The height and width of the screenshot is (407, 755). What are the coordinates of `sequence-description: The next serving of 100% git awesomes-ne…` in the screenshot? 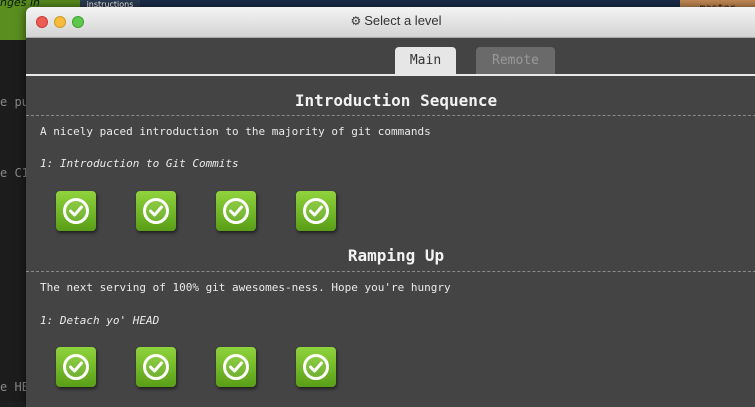 It's located at (245, 287).